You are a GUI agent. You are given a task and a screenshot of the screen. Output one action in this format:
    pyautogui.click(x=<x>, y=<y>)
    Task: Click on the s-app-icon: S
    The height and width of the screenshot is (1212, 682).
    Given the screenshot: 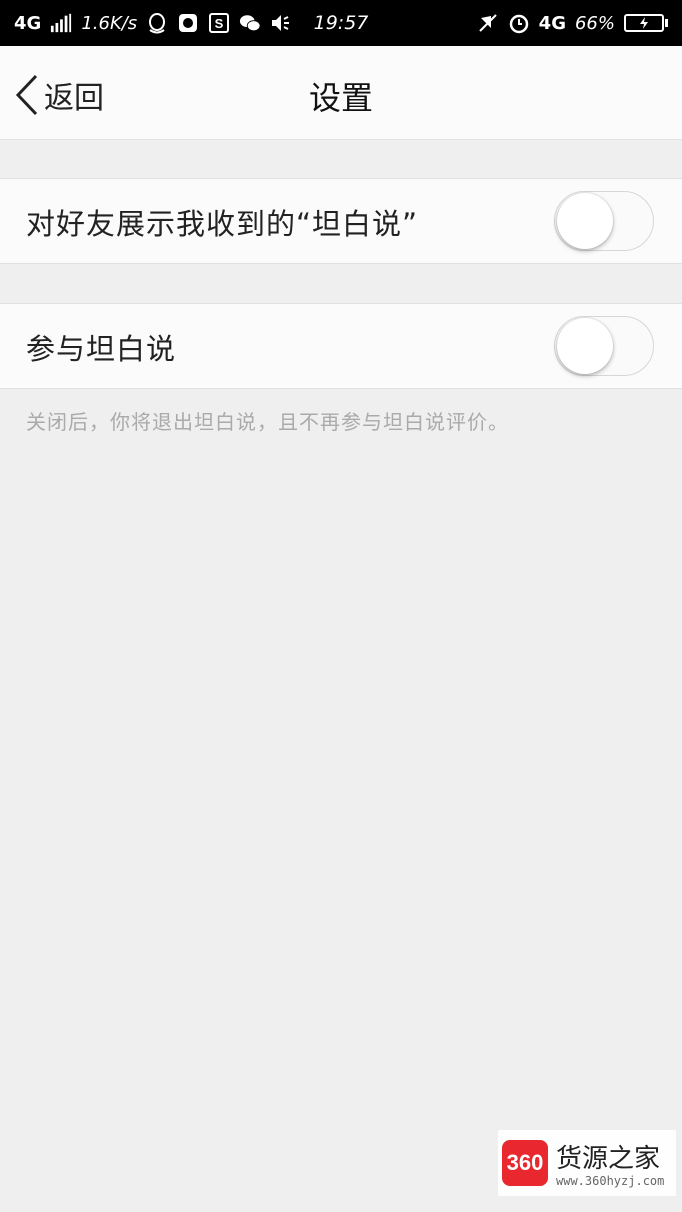 What is the action you would take?
    pyautogui.click(x=219, y=23)
    